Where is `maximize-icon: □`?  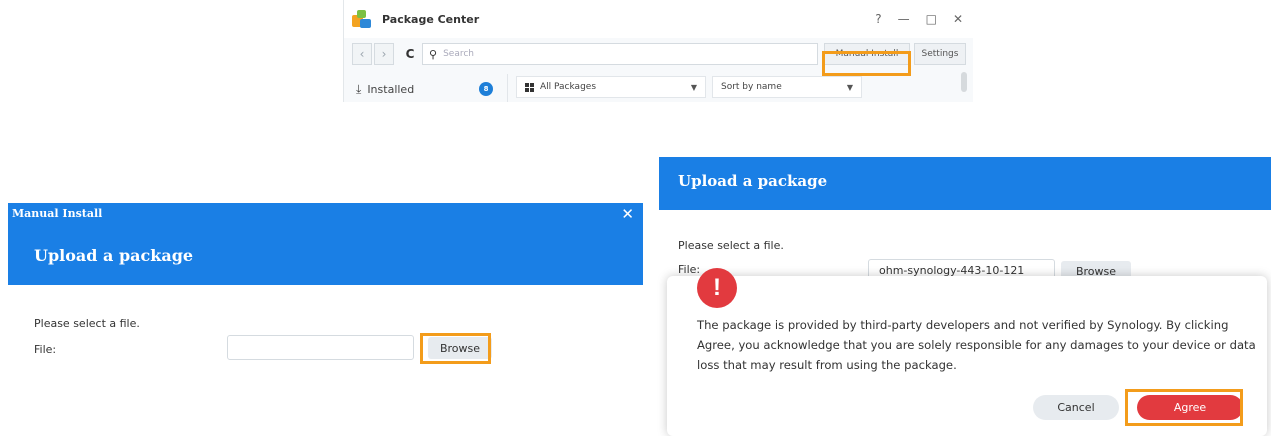 maximize-icon: □ is located at coordinates (931, 19).